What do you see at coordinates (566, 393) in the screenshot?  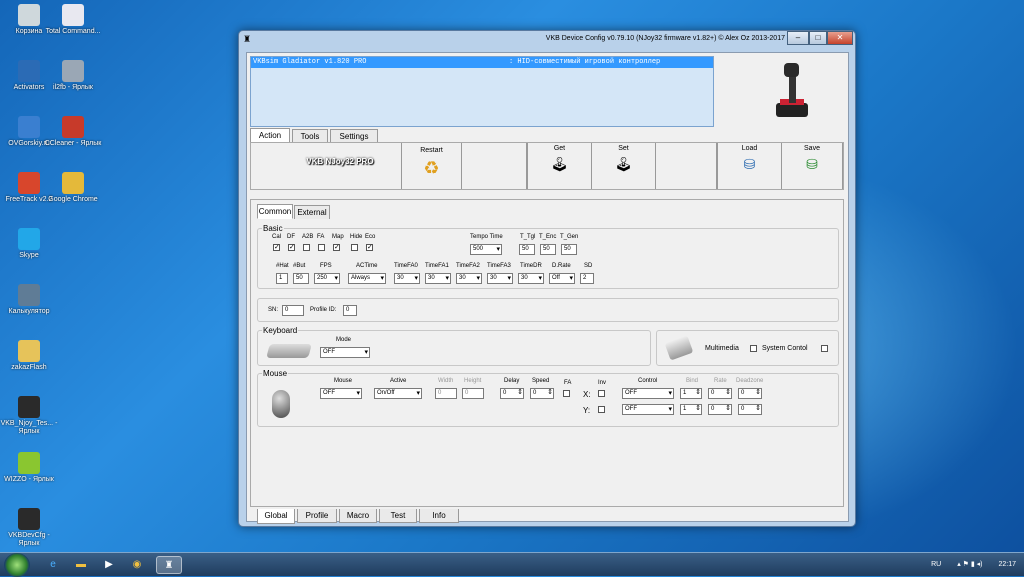 I see `fa-checkbox` at bounding box center [566, 393].